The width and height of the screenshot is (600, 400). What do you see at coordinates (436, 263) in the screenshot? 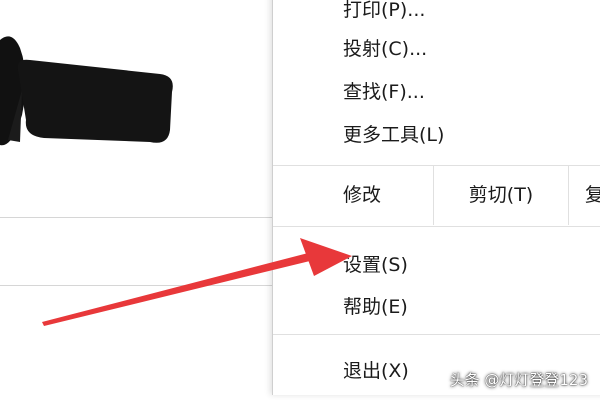
I see `menu-item-settings: 设置(S)` at bounding box center [436, 263].